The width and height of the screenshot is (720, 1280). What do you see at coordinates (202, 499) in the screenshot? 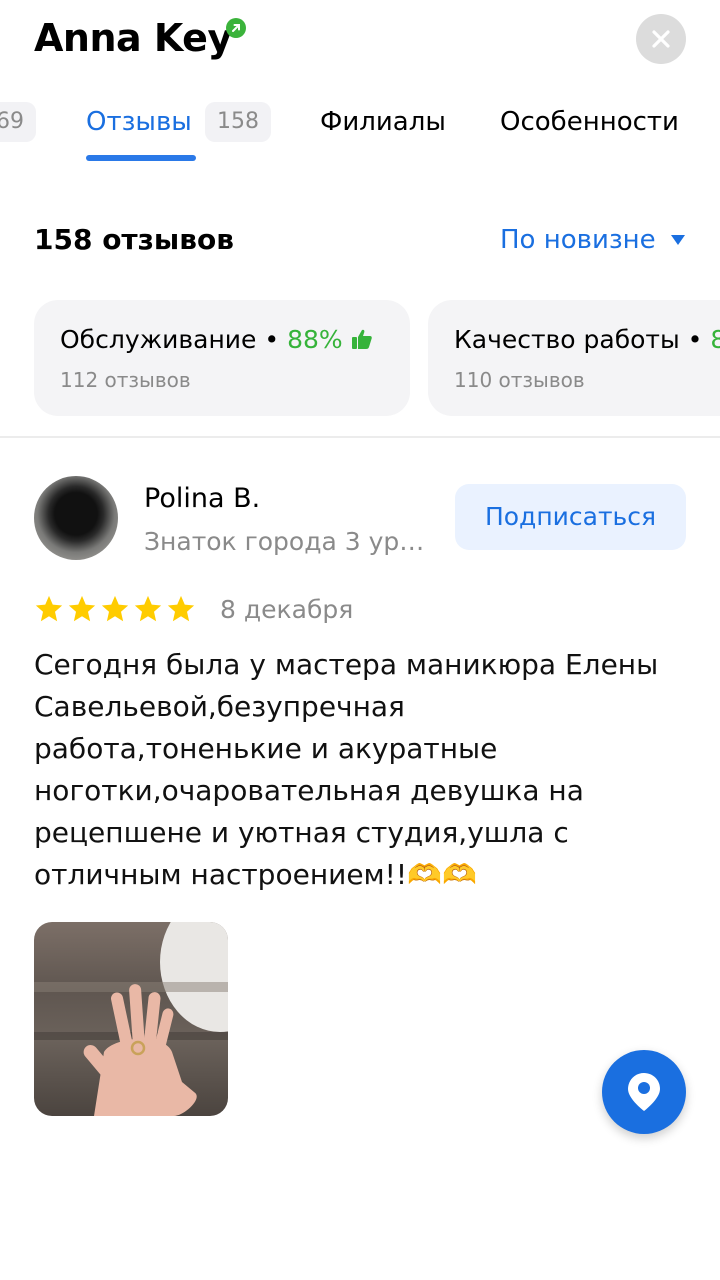
I see `review-author-name: Polina B.` at bounding box center [202, 499].